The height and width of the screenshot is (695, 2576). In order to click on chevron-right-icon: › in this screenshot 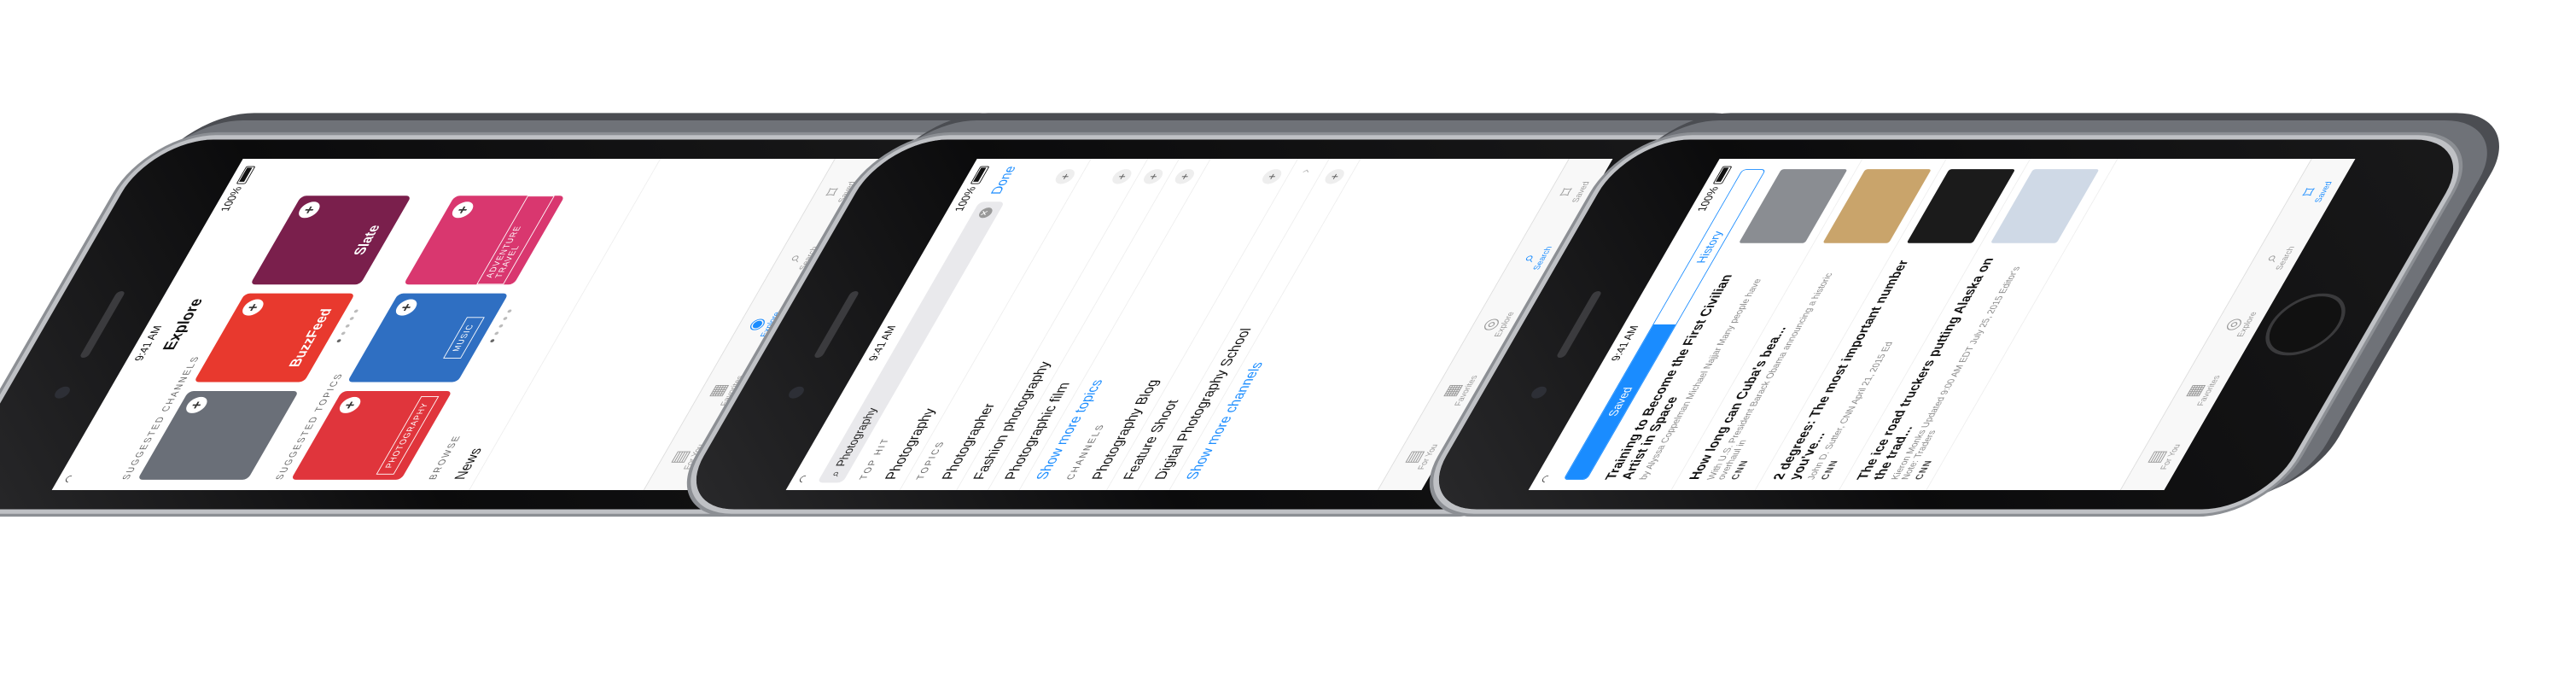, I will do `click(1305, 171)`.